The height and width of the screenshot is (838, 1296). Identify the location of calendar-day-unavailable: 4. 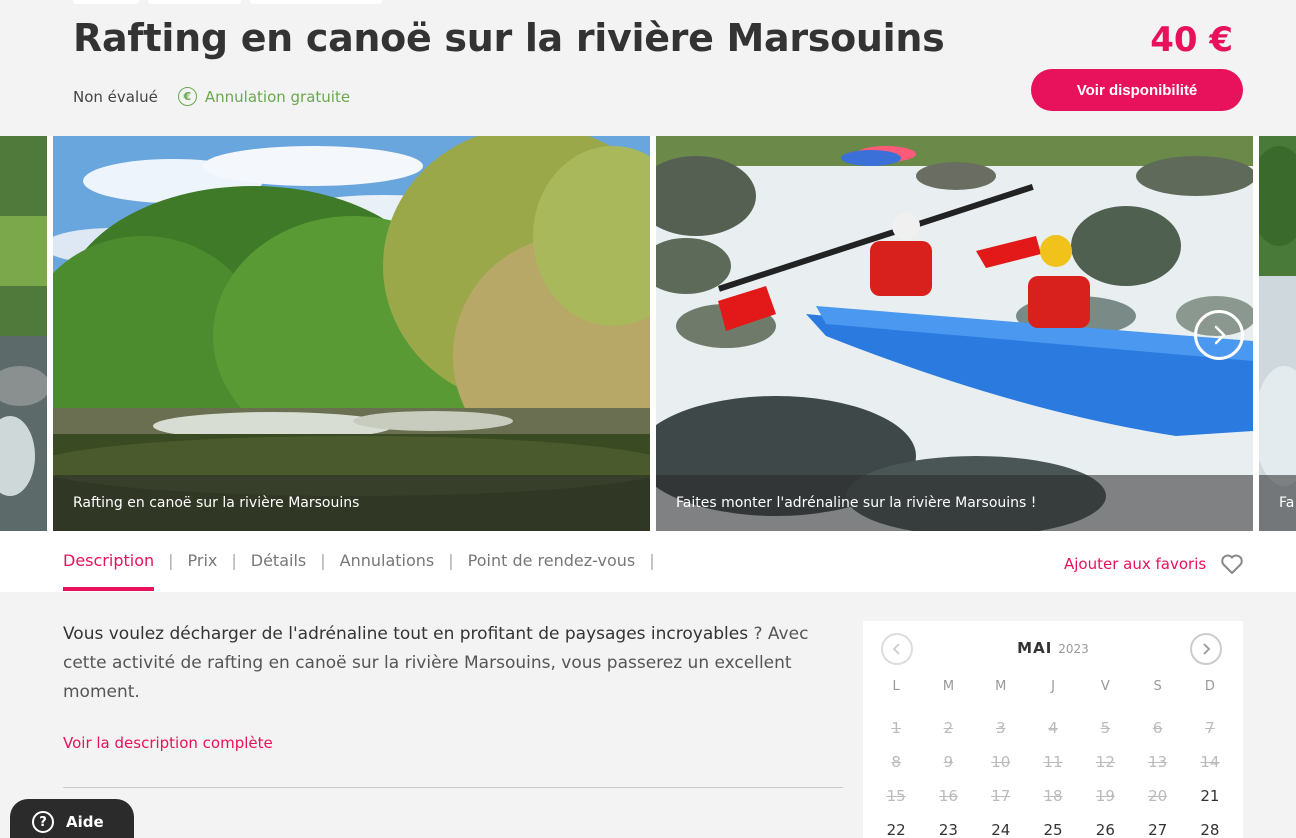
(1053, 728).